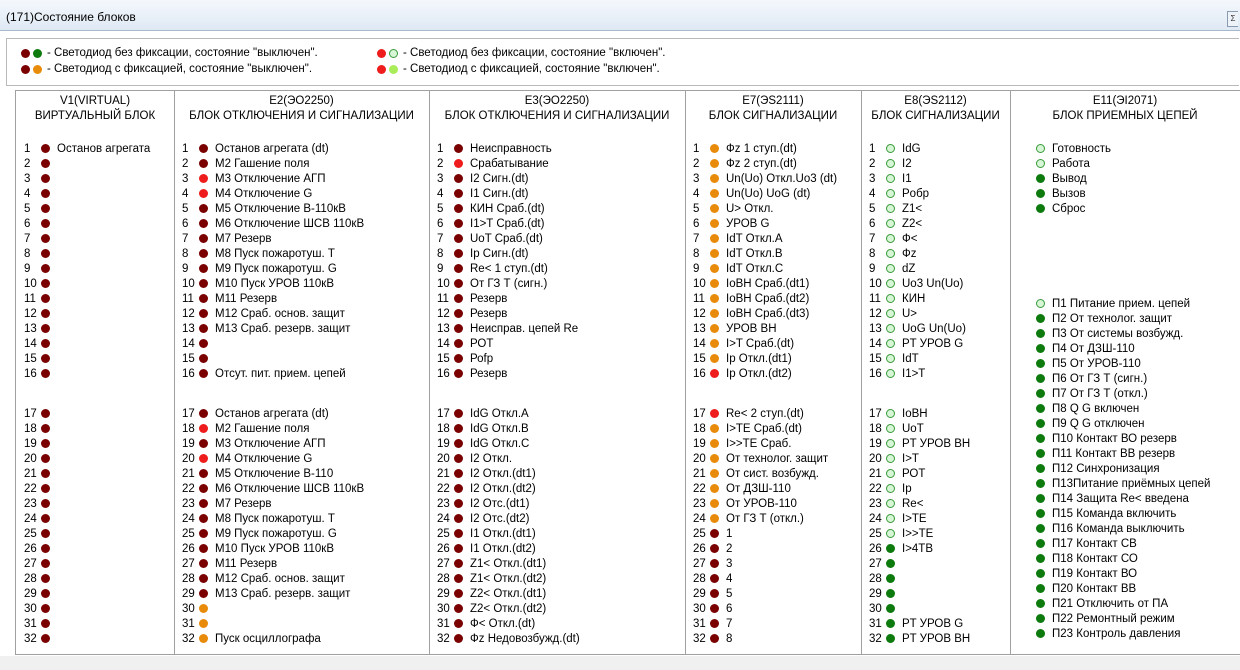  I want to click on led-number: 1, so click(872, 148).